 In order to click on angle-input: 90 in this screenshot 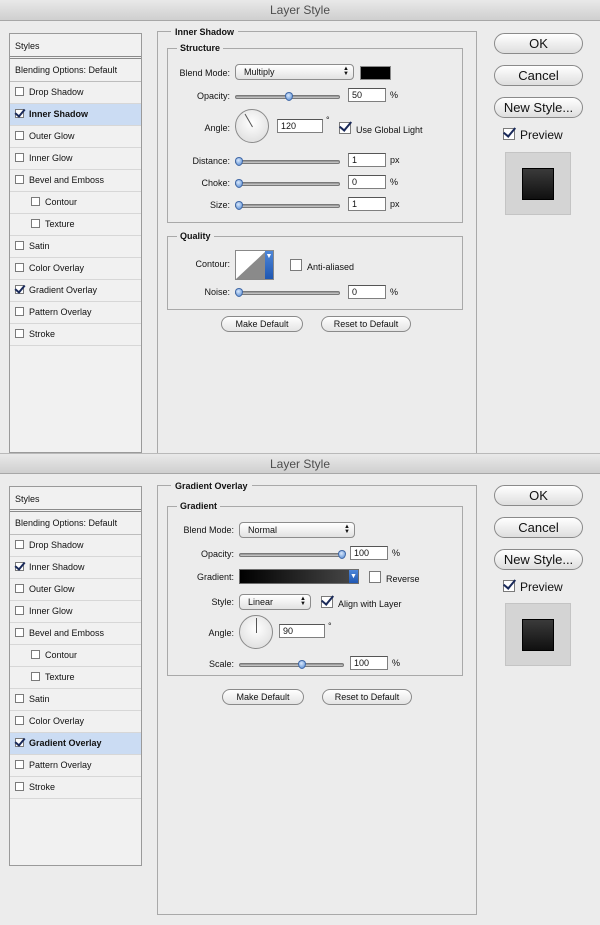, I will do `click(302, 631)`.